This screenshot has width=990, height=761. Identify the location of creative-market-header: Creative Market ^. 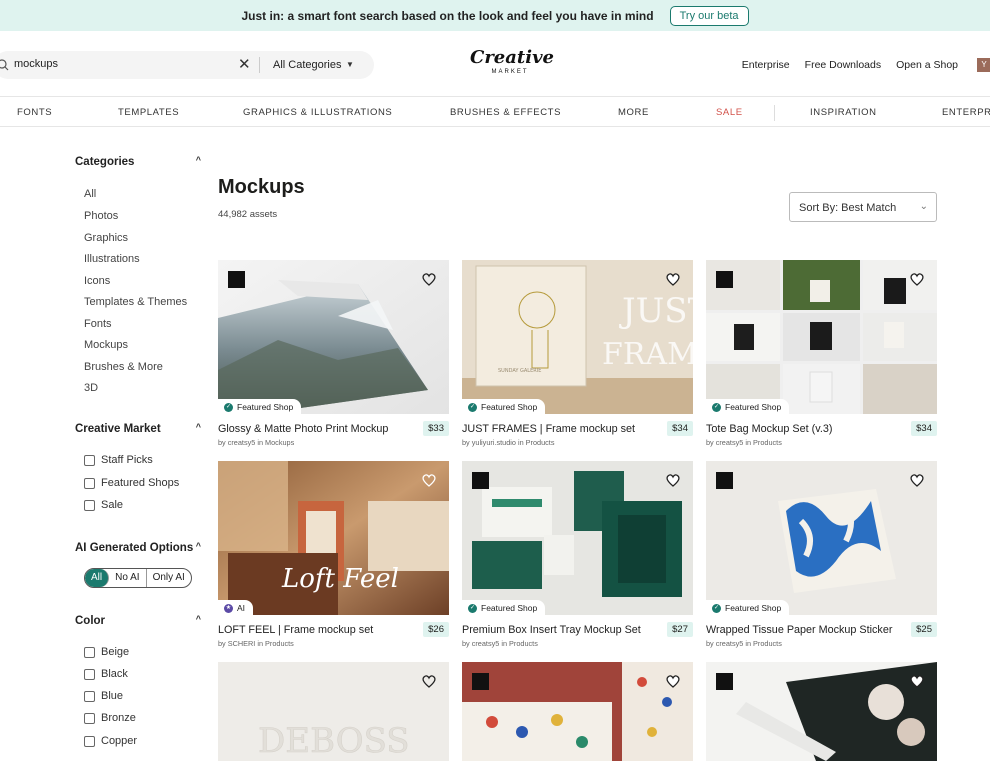
(139, 428).